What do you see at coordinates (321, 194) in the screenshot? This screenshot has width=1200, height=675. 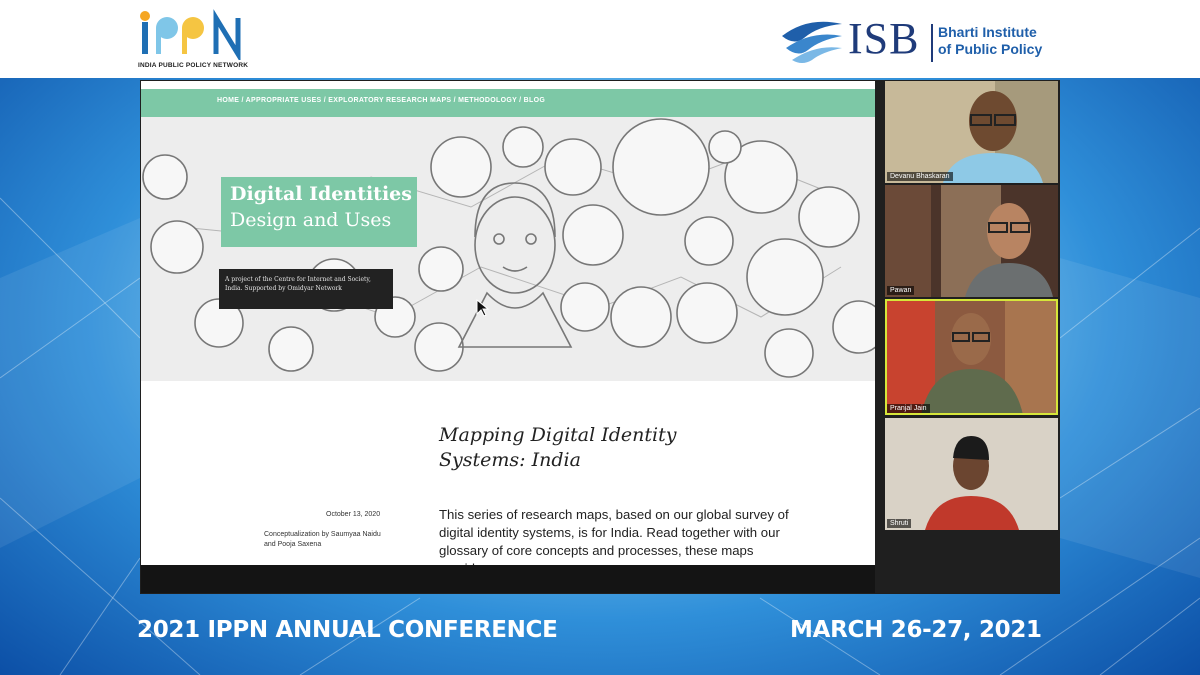 I see `hero-title-line1: Digital Identities` at bounding box center [321, 194].